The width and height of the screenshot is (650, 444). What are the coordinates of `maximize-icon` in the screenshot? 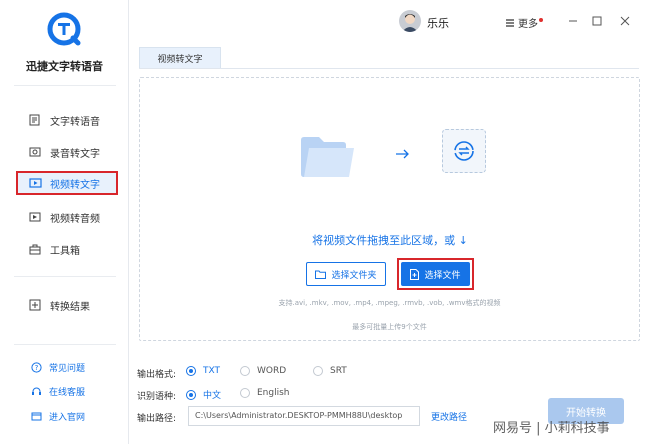 It's located at (597, 21).